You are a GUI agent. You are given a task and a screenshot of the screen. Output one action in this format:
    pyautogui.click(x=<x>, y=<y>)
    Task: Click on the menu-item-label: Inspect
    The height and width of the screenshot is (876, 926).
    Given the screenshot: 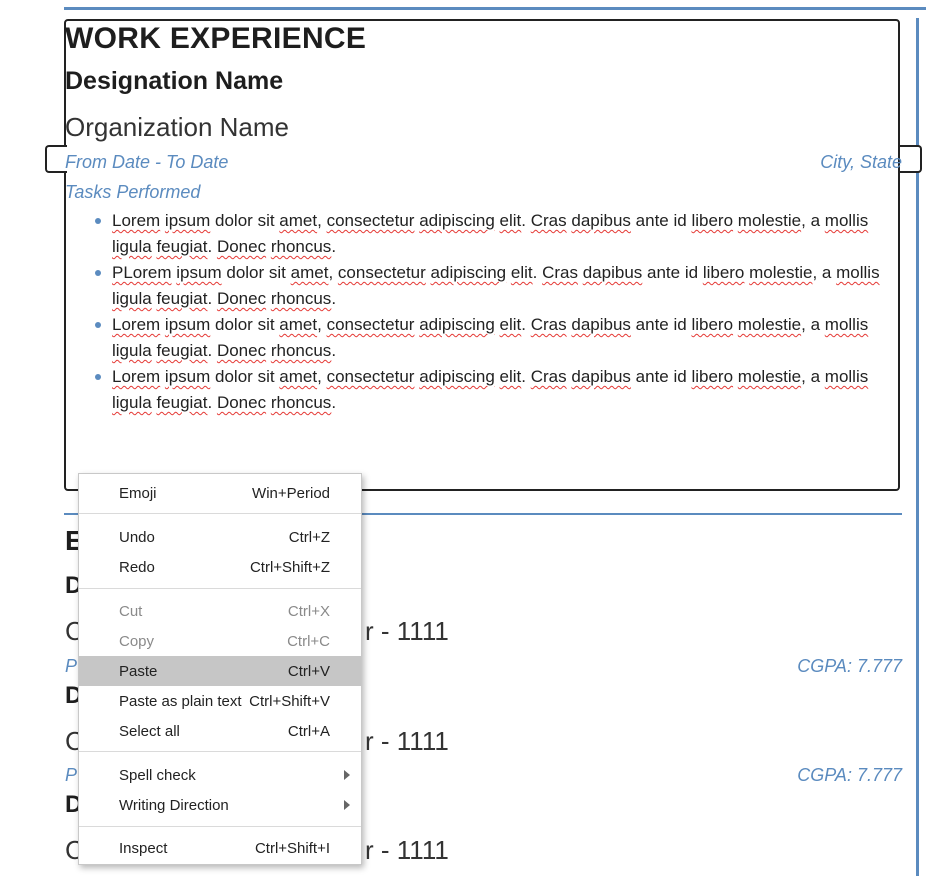 What is the action you would take?
    pyautogui.click(x=143, y=848)
    